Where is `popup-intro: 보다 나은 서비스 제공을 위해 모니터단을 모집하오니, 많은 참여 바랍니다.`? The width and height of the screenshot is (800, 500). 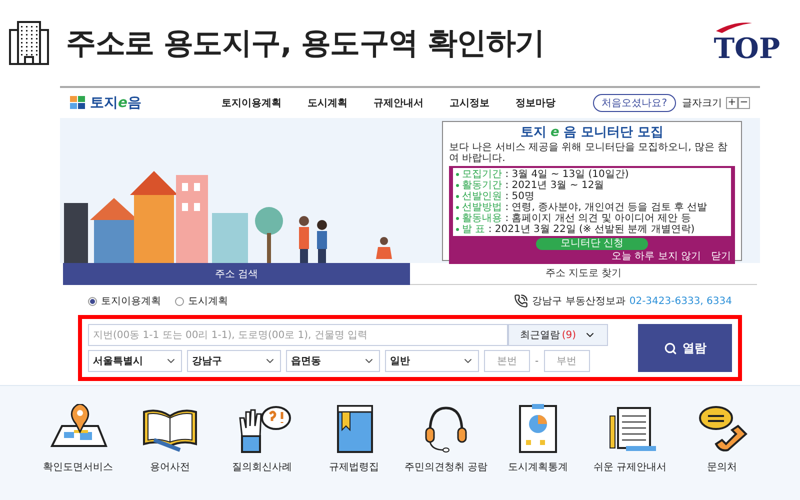
popup-intro: 보다 나은 서비스 제공을 위해 모니터단을 모집하오니, 많은 참여 바랍니다. is located at coordinates (589, 153).